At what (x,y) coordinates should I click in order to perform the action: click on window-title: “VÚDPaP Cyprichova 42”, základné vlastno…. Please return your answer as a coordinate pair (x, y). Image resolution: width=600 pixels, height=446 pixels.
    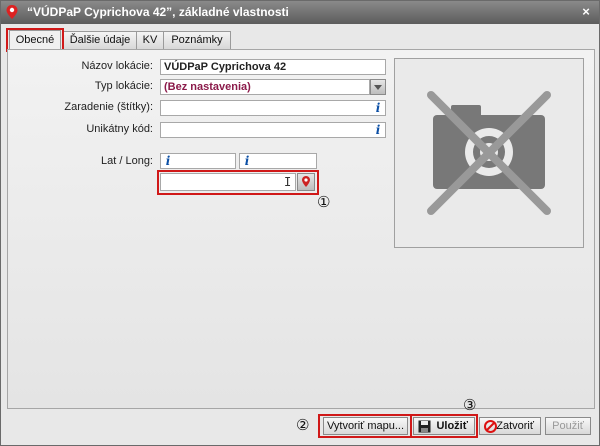
    Looking at the image, I should click on (158, 12).